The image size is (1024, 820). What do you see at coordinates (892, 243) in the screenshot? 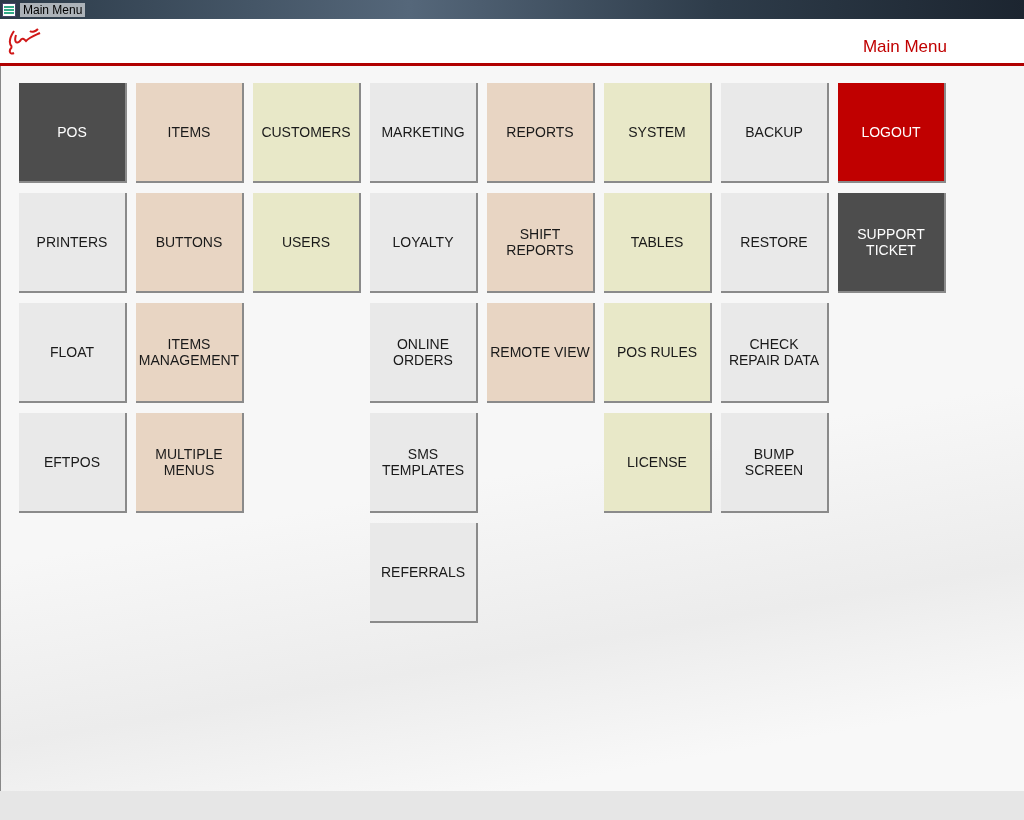
I see `menu-tile-button: SUPPORT TICKET` at bounding box center [892, 243].